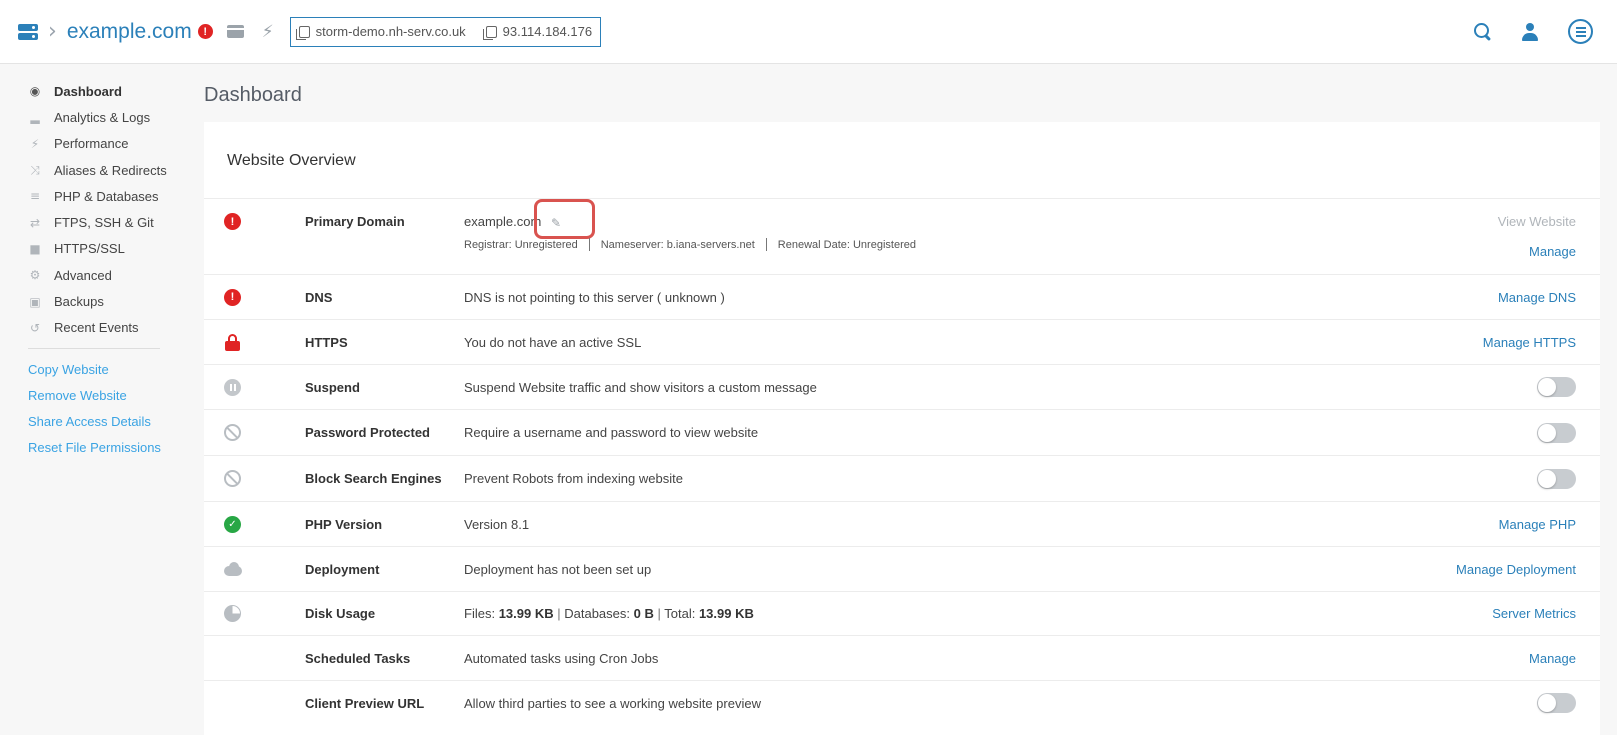 The height and width of the screenshot is (735, 1617). Describe the element at coordinates (365, 703) in the screenshot. I see `row-label: Client Preview URL` at that location.